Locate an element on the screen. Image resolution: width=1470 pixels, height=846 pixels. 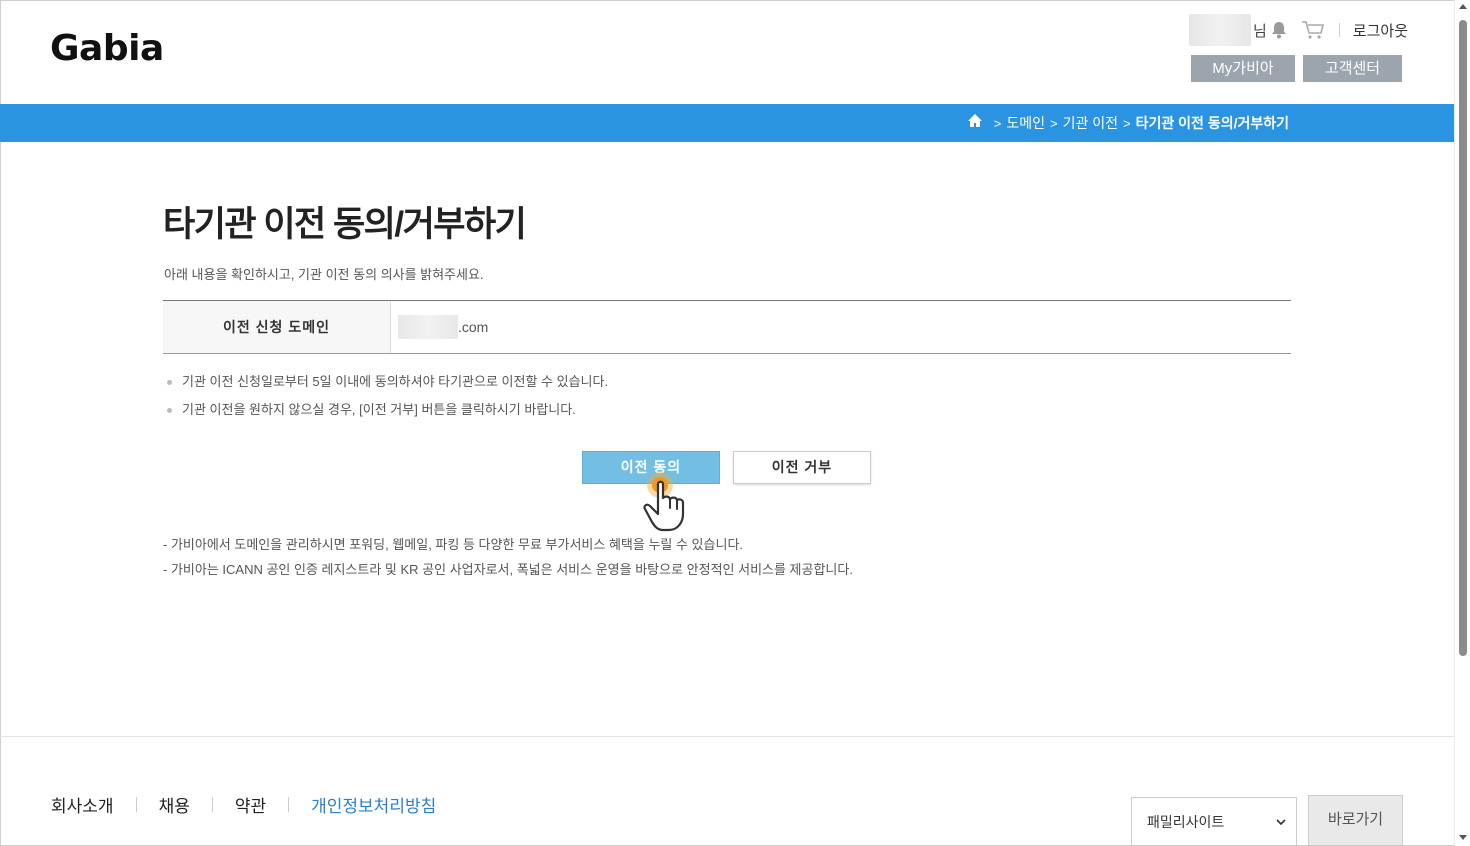
user-suffix: 님 is located at coordinates (1259, 31).